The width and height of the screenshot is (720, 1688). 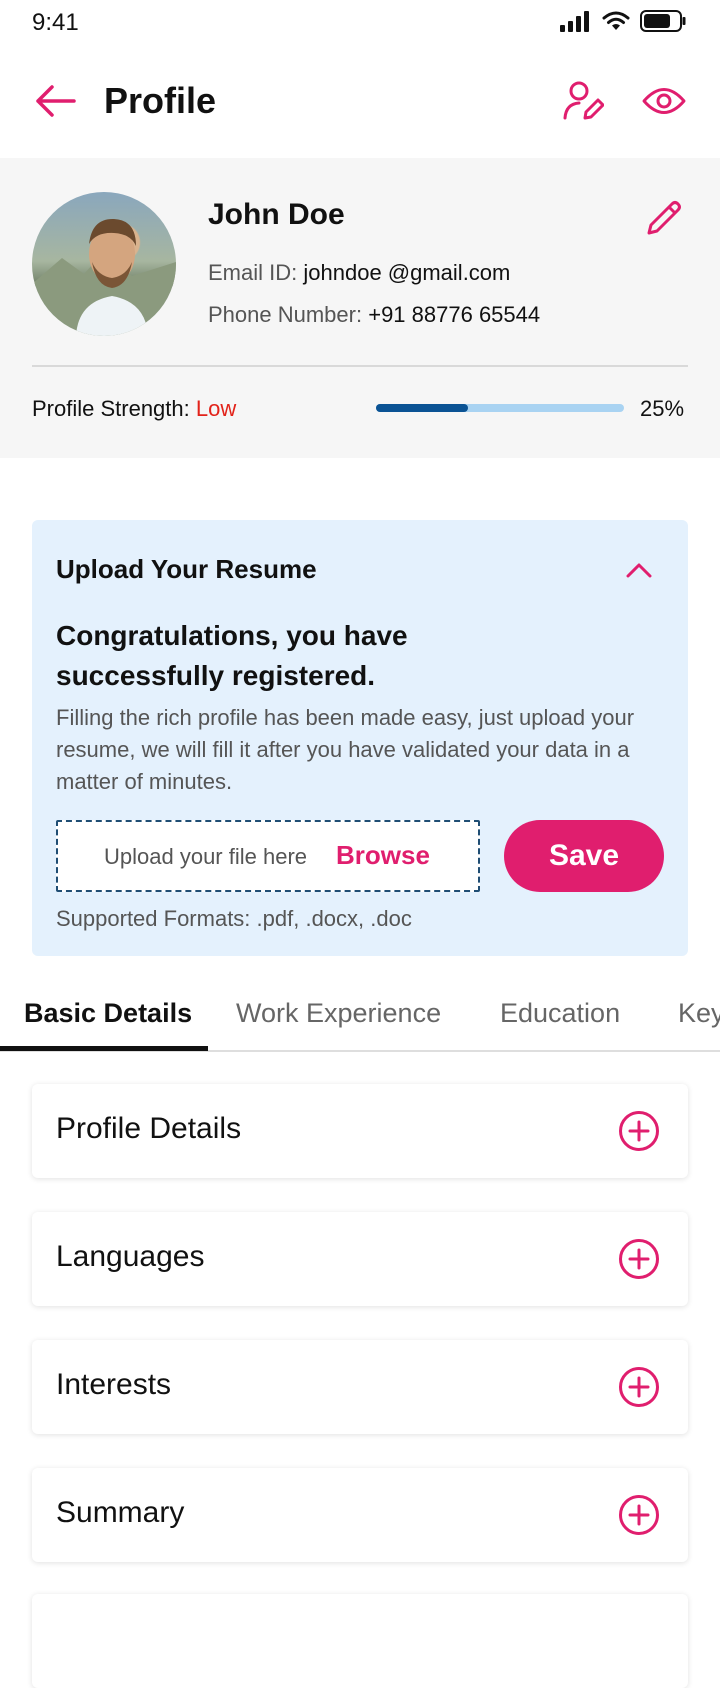 I want to click on save-button: Save, so click(x=584, y=856).